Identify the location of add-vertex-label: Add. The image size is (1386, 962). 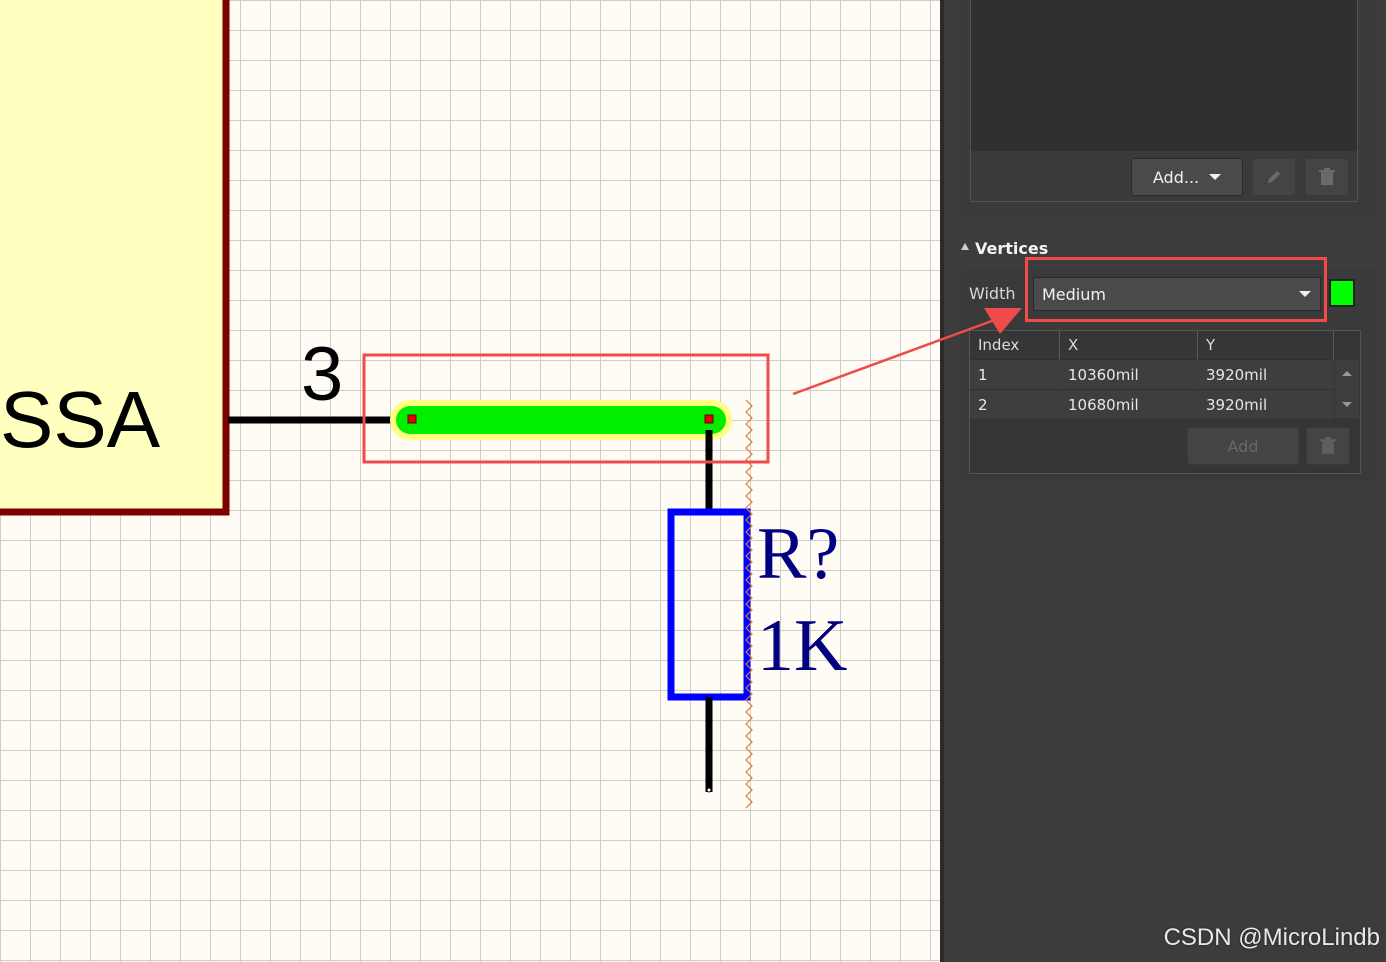
(1243, 446).